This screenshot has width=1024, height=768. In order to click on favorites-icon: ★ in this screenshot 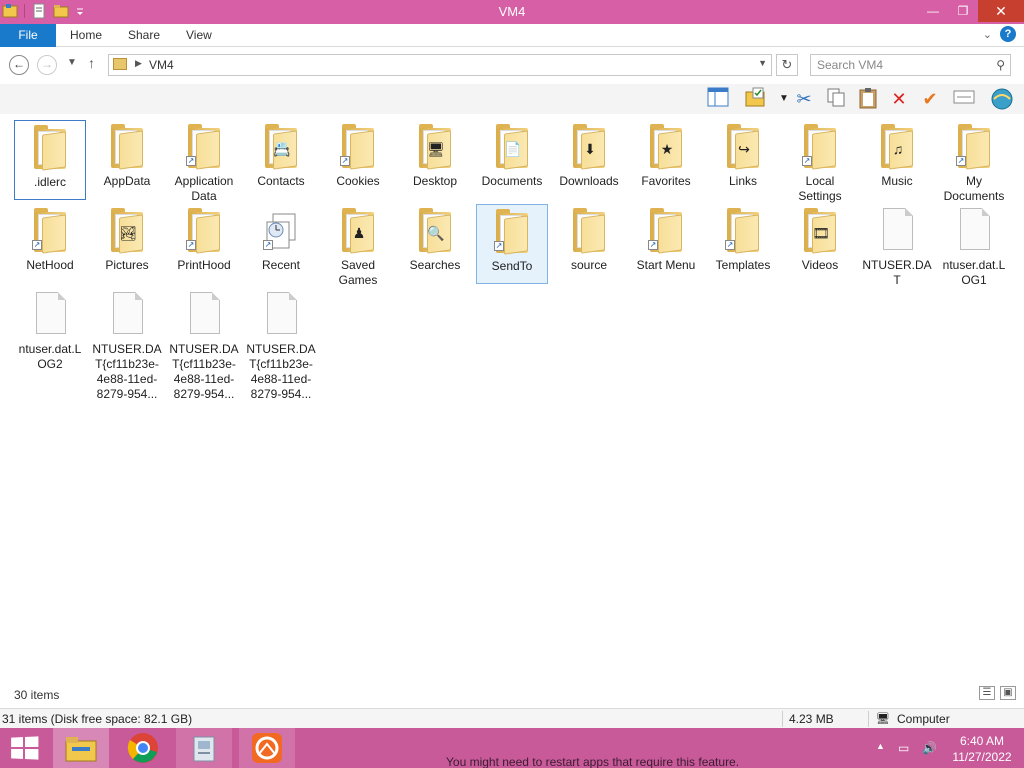, I will do `click(667, 149)`.